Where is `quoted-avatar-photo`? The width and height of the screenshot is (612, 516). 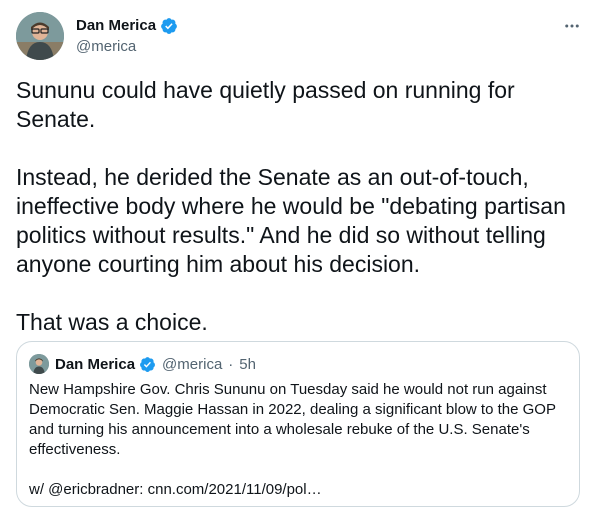 quoted-avatar-photo is located at coordinates (39, 364).